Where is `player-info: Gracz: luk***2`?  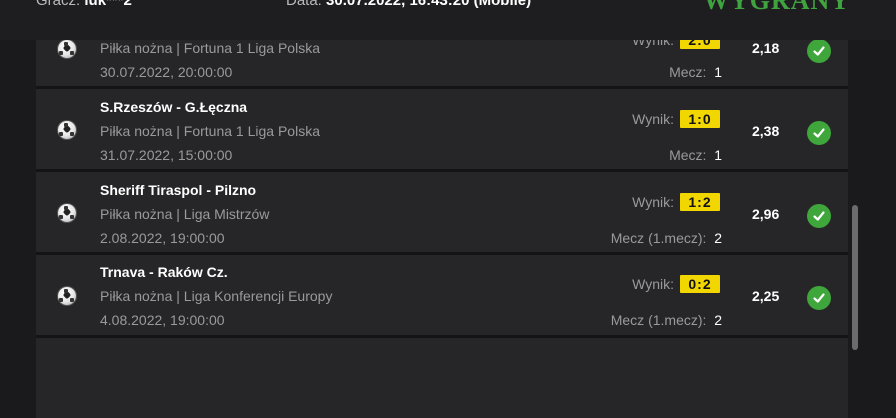 player-info: Gracz: luk***2 is located at coordinates (84, 4).